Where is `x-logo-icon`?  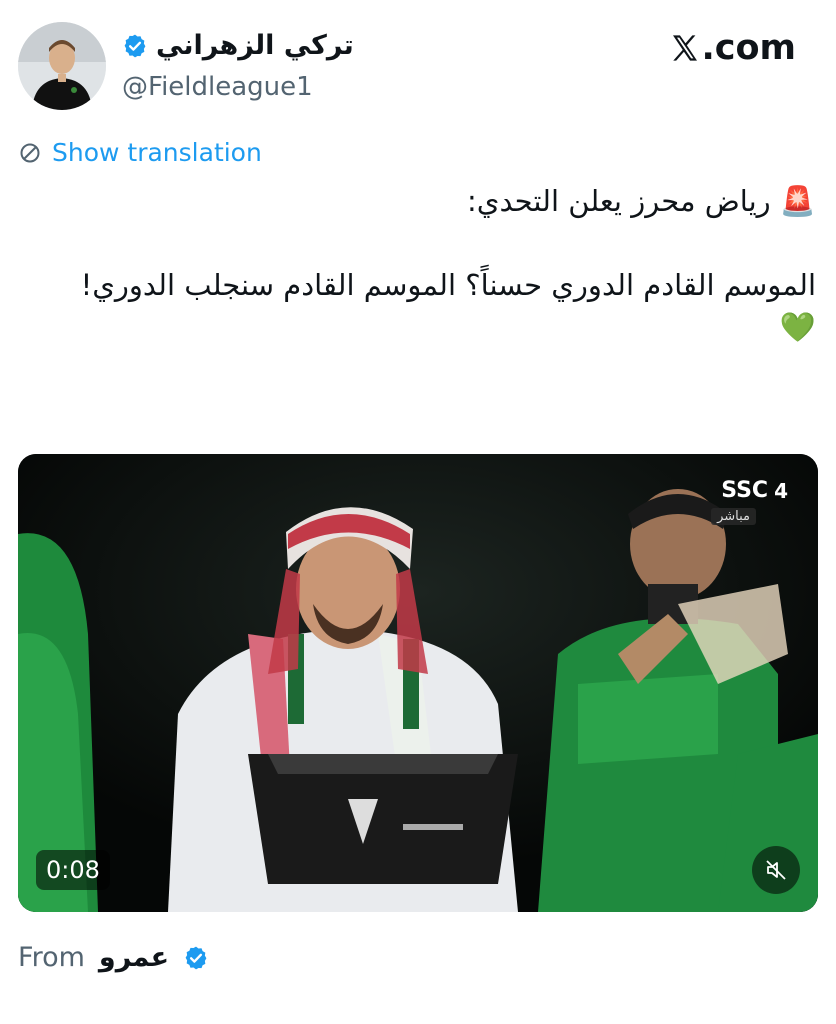
x-logo-icon is located at coordinates (685, 48).